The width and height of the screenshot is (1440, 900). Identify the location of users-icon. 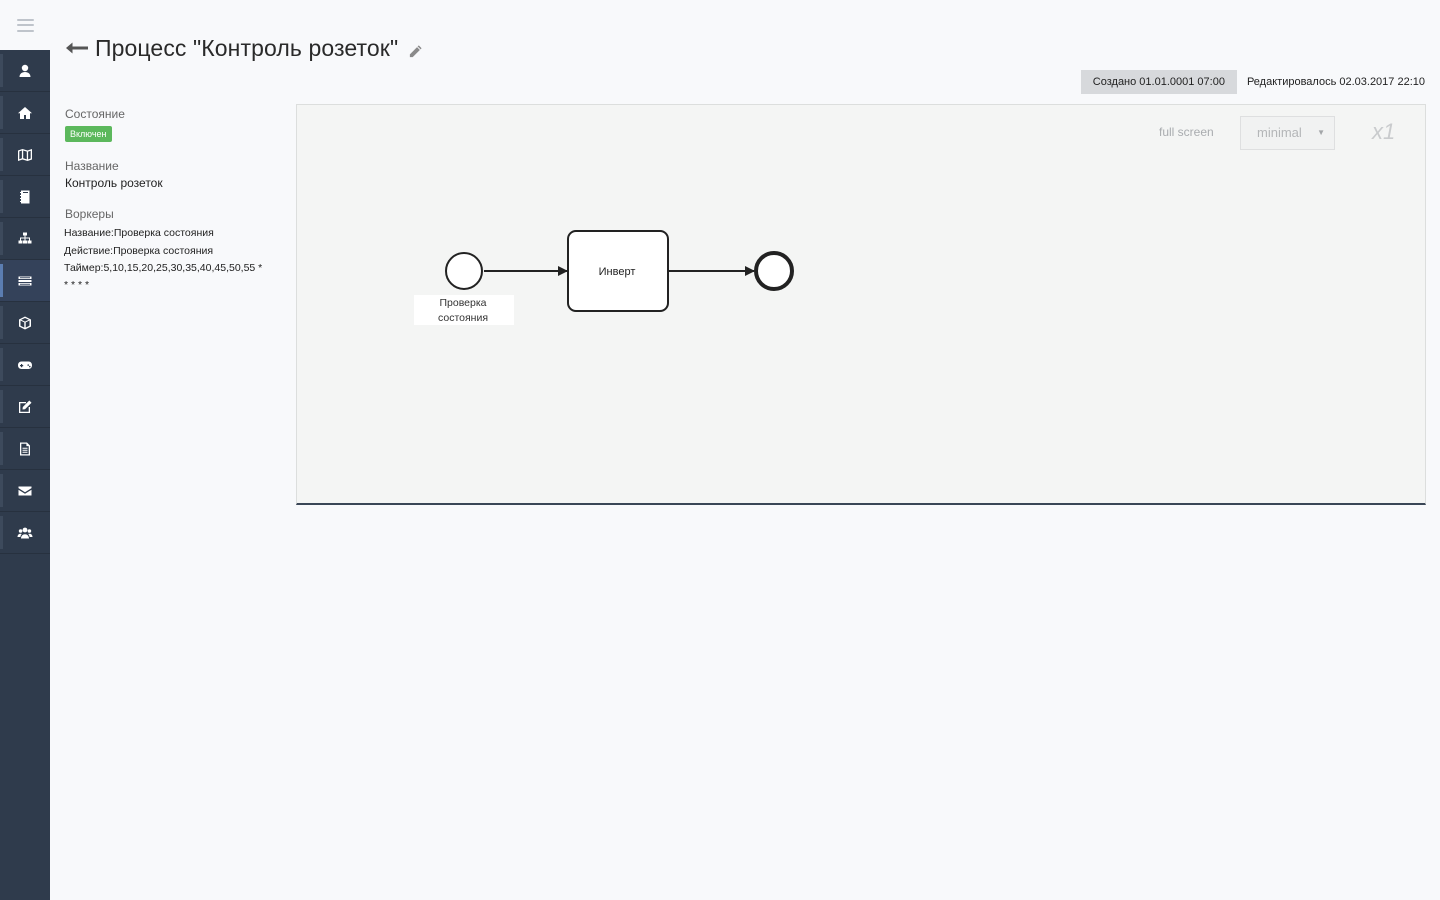
(25, 532).